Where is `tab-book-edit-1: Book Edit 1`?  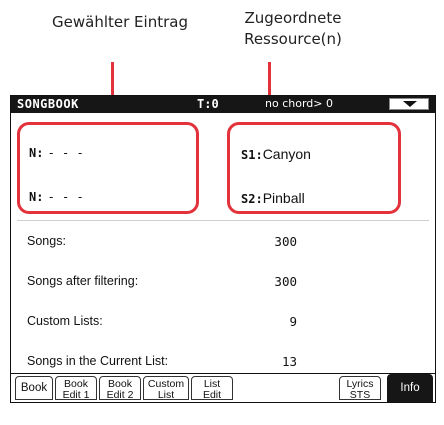 tab-book-edit-1: Book Edit 1 is located at coordinates (76, 388).